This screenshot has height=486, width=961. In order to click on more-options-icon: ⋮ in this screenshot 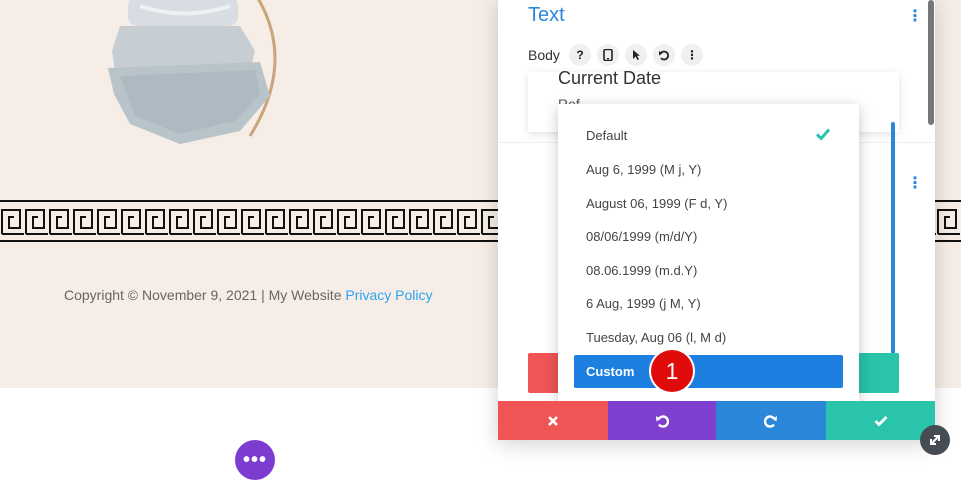, I will do `click(692, 55)`.